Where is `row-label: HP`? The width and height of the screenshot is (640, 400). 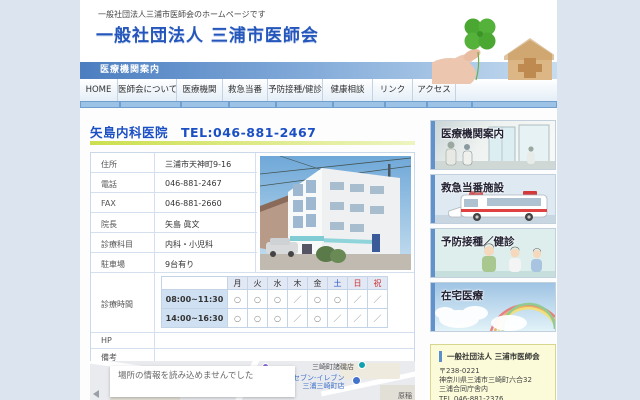 row-label: HP is located at coordinates (123, 340).